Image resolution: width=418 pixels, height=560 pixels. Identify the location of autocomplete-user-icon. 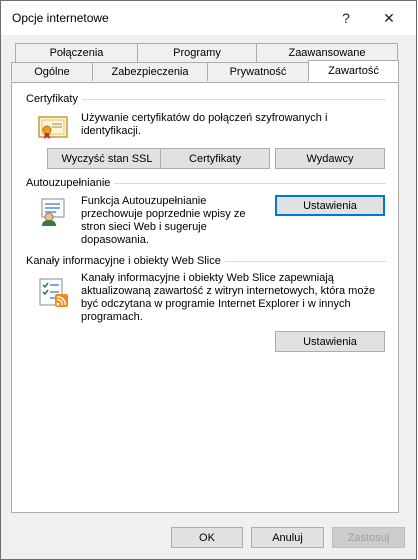
(53, 212).